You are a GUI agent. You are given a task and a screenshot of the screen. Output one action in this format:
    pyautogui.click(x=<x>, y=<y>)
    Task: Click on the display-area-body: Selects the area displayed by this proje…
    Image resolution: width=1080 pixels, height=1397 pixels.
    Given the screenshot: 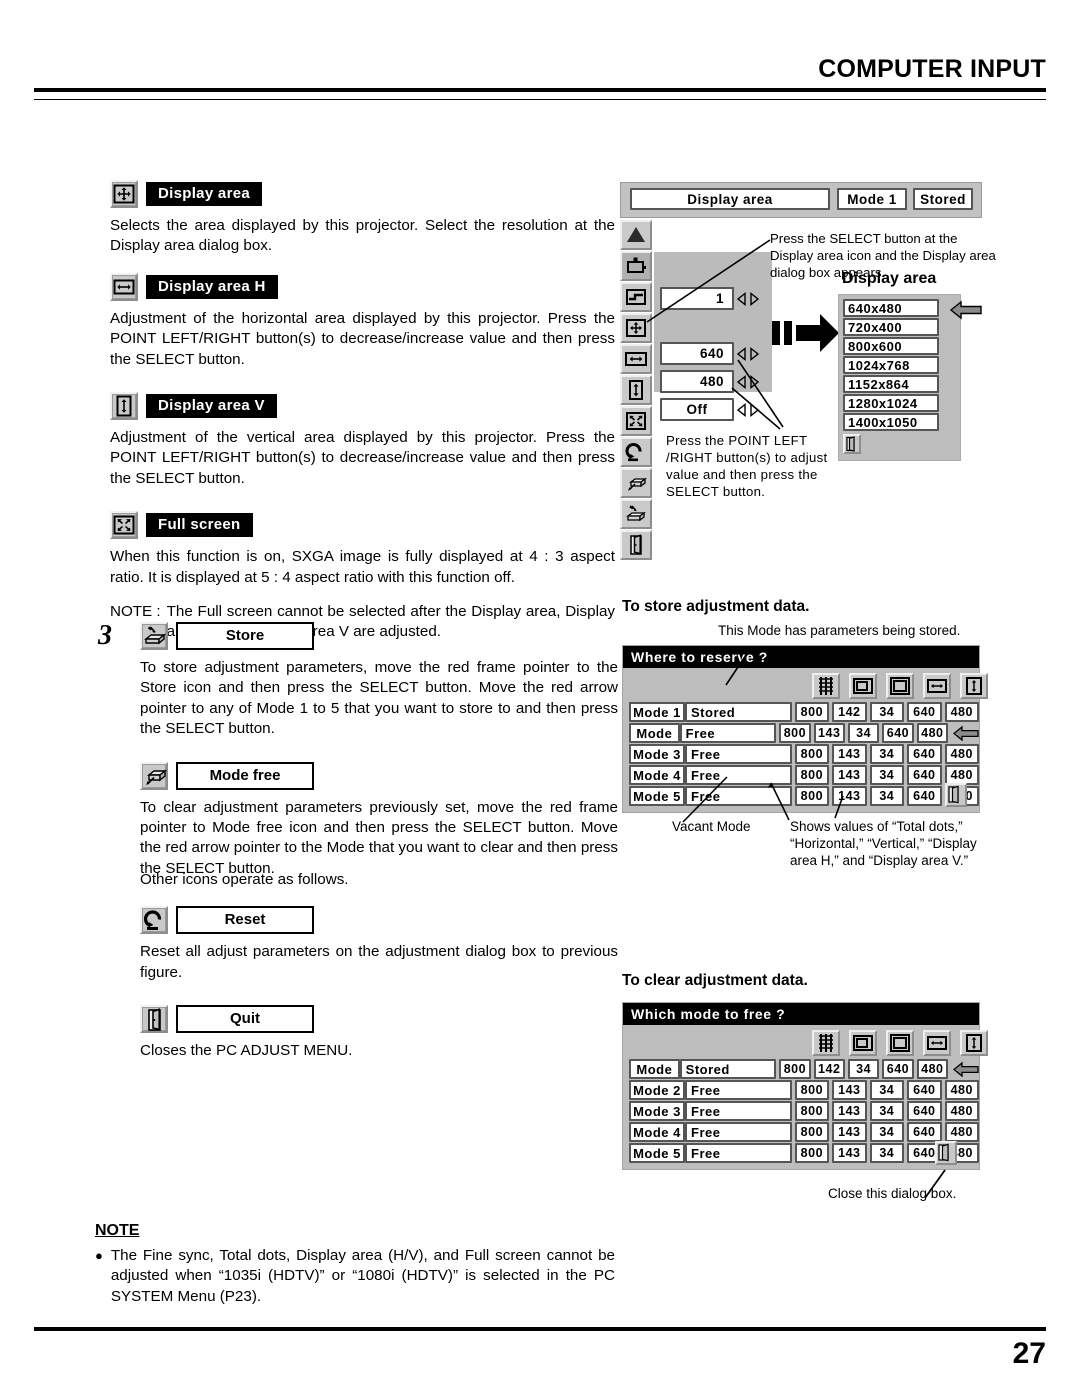 What is the action you would take?
    pyautogui.click(x=362, y=236)
    